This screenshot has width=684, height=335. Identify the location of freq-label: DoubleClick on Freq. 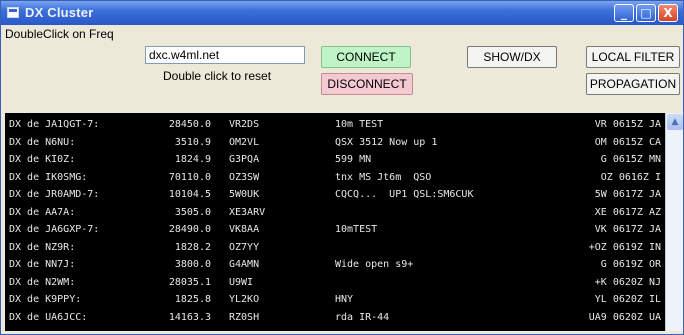
(59, 34).